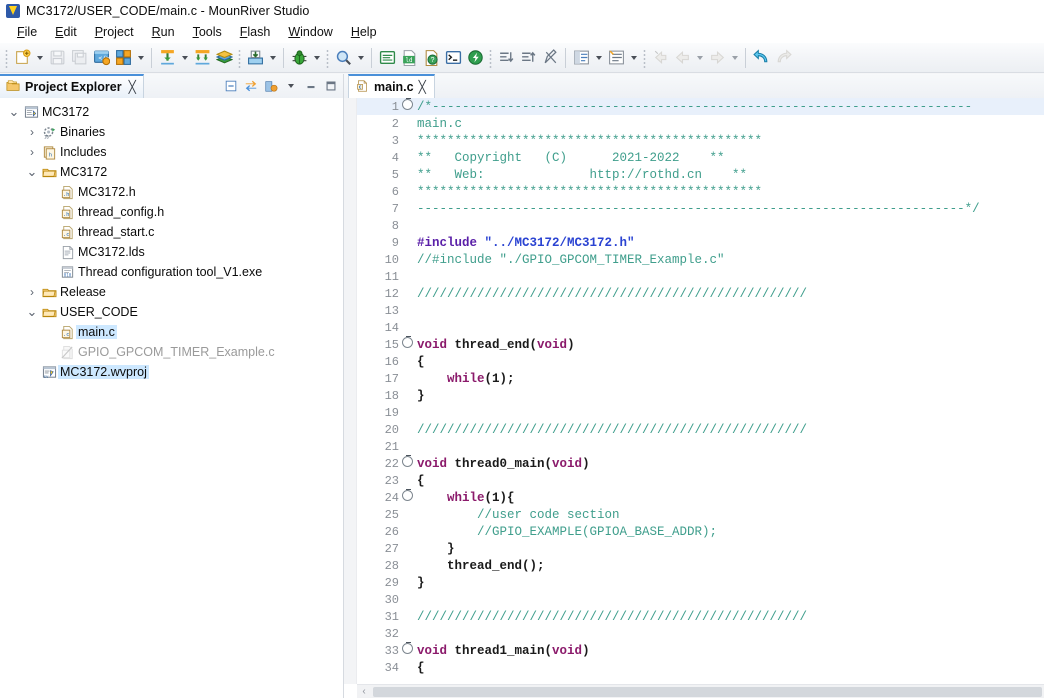 The width and height of the screenshot is (1044, 698). What do you see at coordinates (22, 58) in the screenshot?
I see `new-button` at bounding box center [22, 58].